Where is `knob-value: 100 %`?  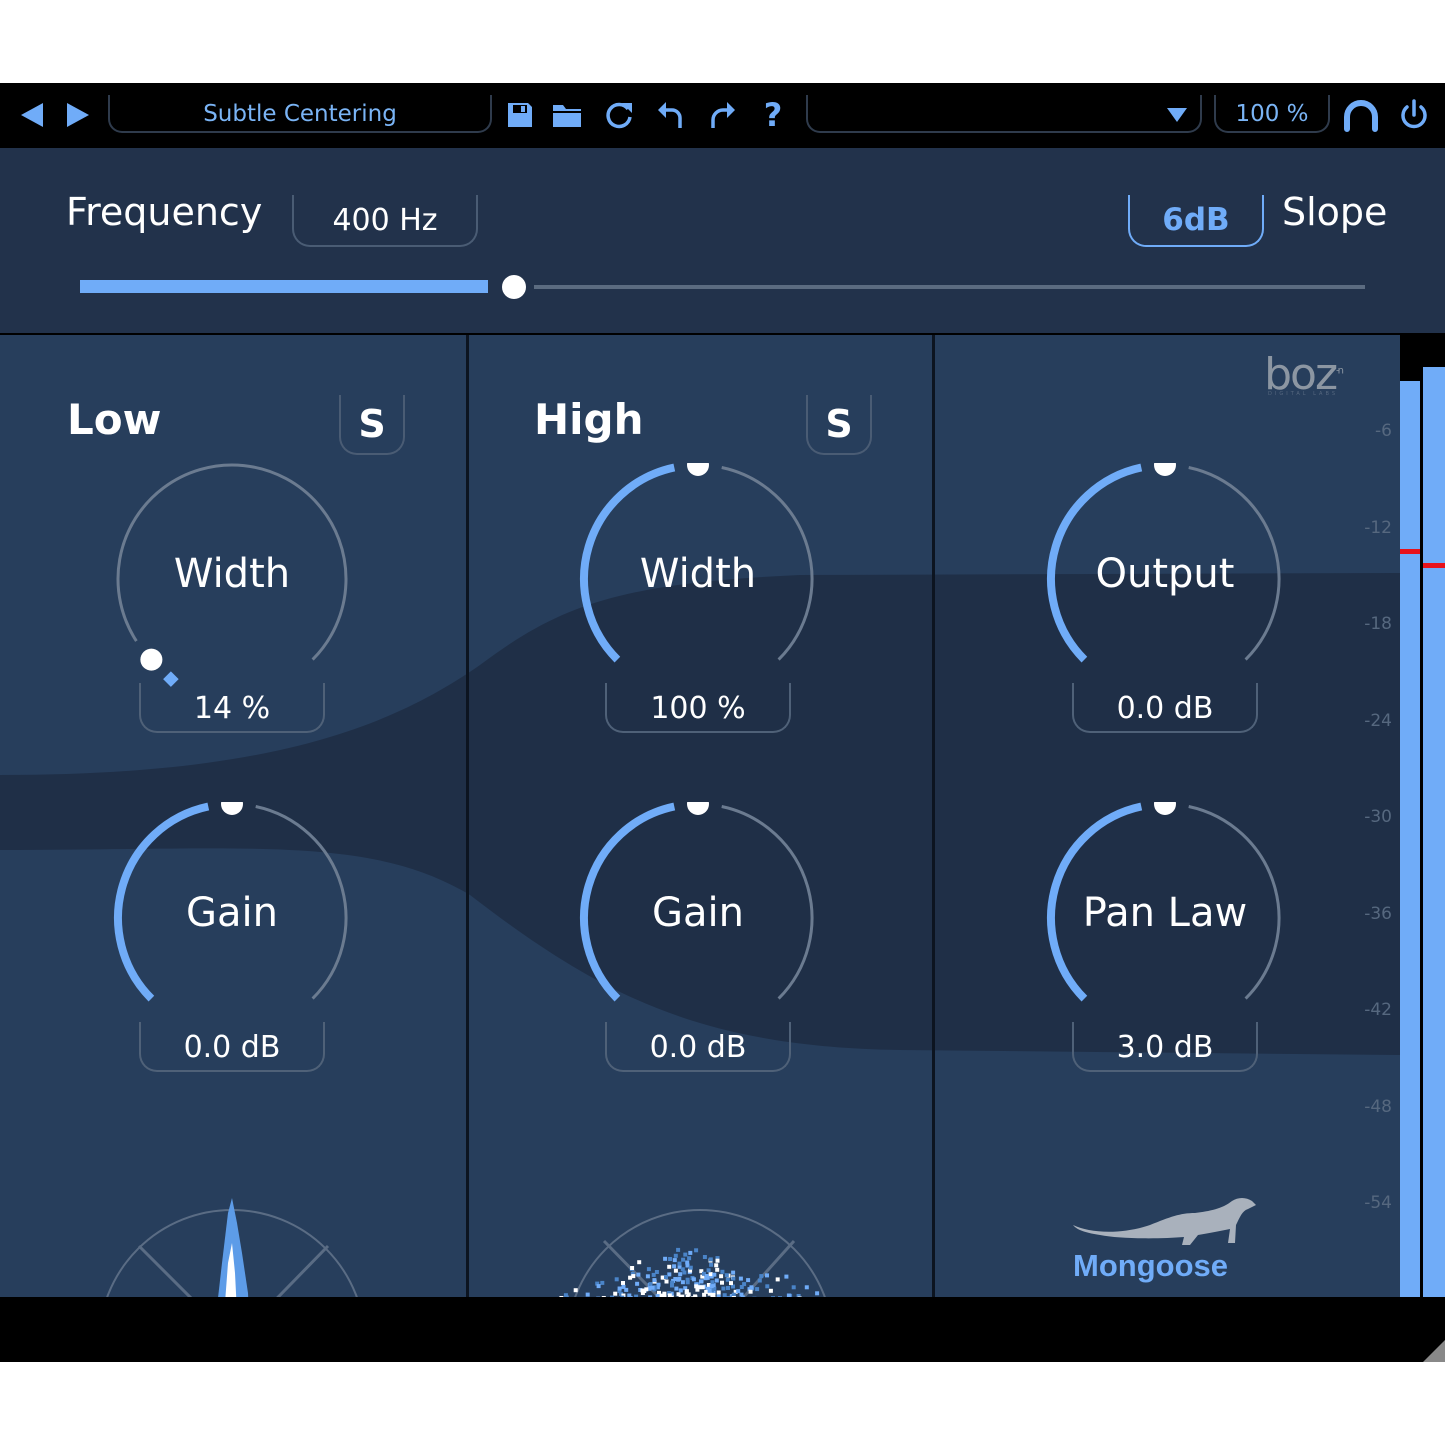 knob-value: 100 % is located at coordinates (698, 708).